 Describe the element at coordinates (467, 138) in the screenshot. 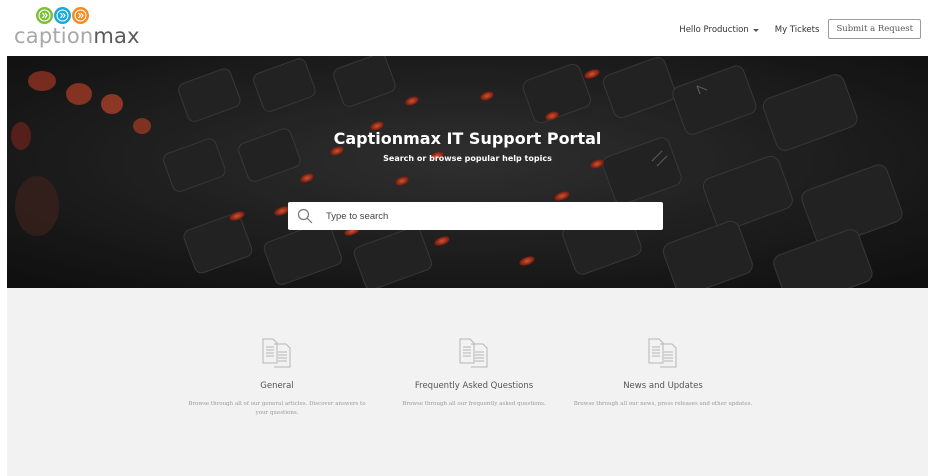

I see `page-title: Captionmax IT Support Portal` at that location.